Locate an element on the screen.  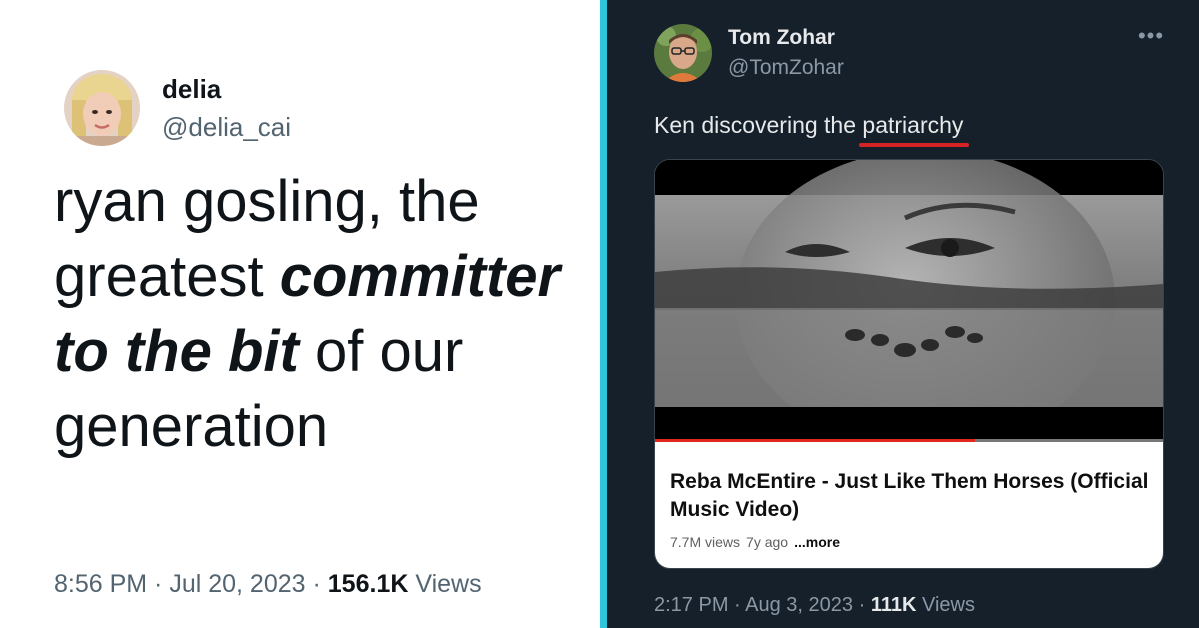
user-handle: @delia_cai is located at coordinates (226, 127).